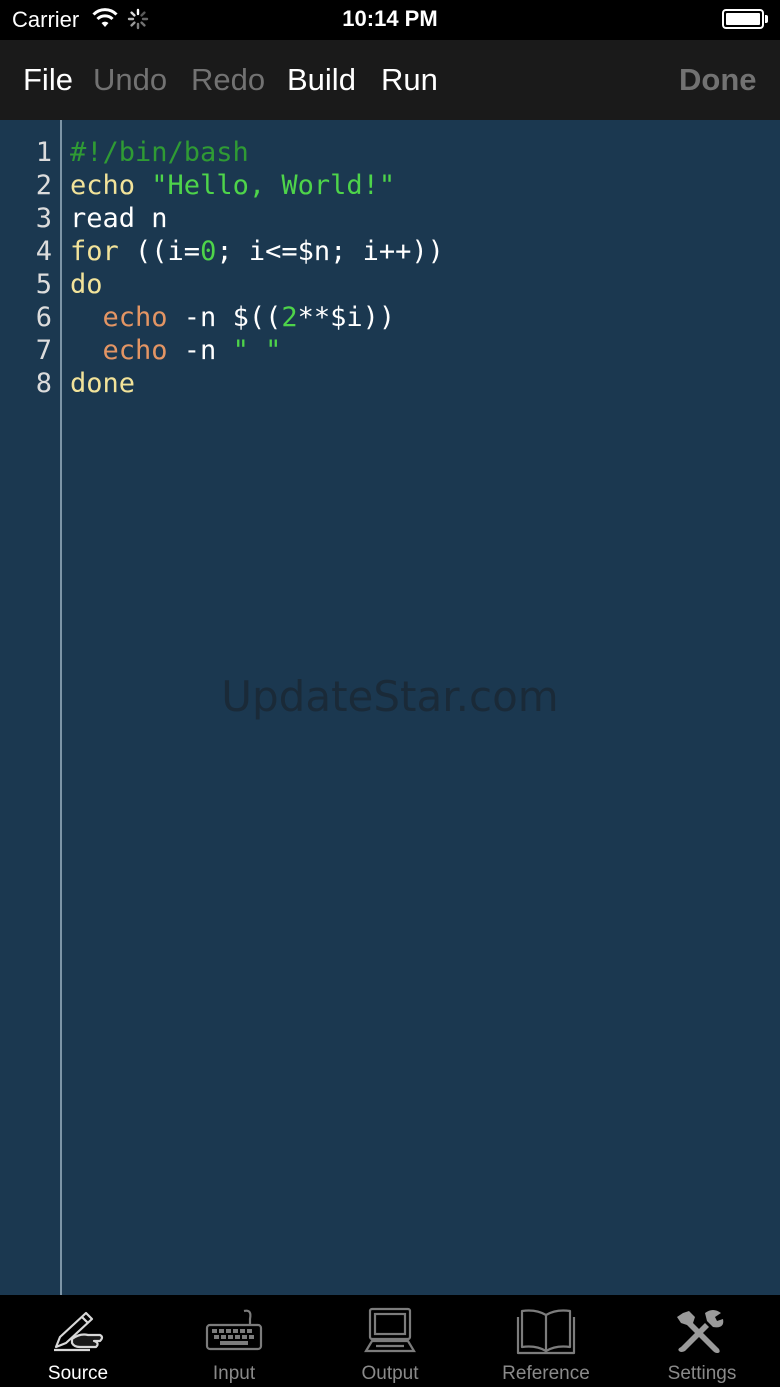 The height and width of the screenshot is (1387, 780). I want to click on code-token-number: 2, so click(289, 317).